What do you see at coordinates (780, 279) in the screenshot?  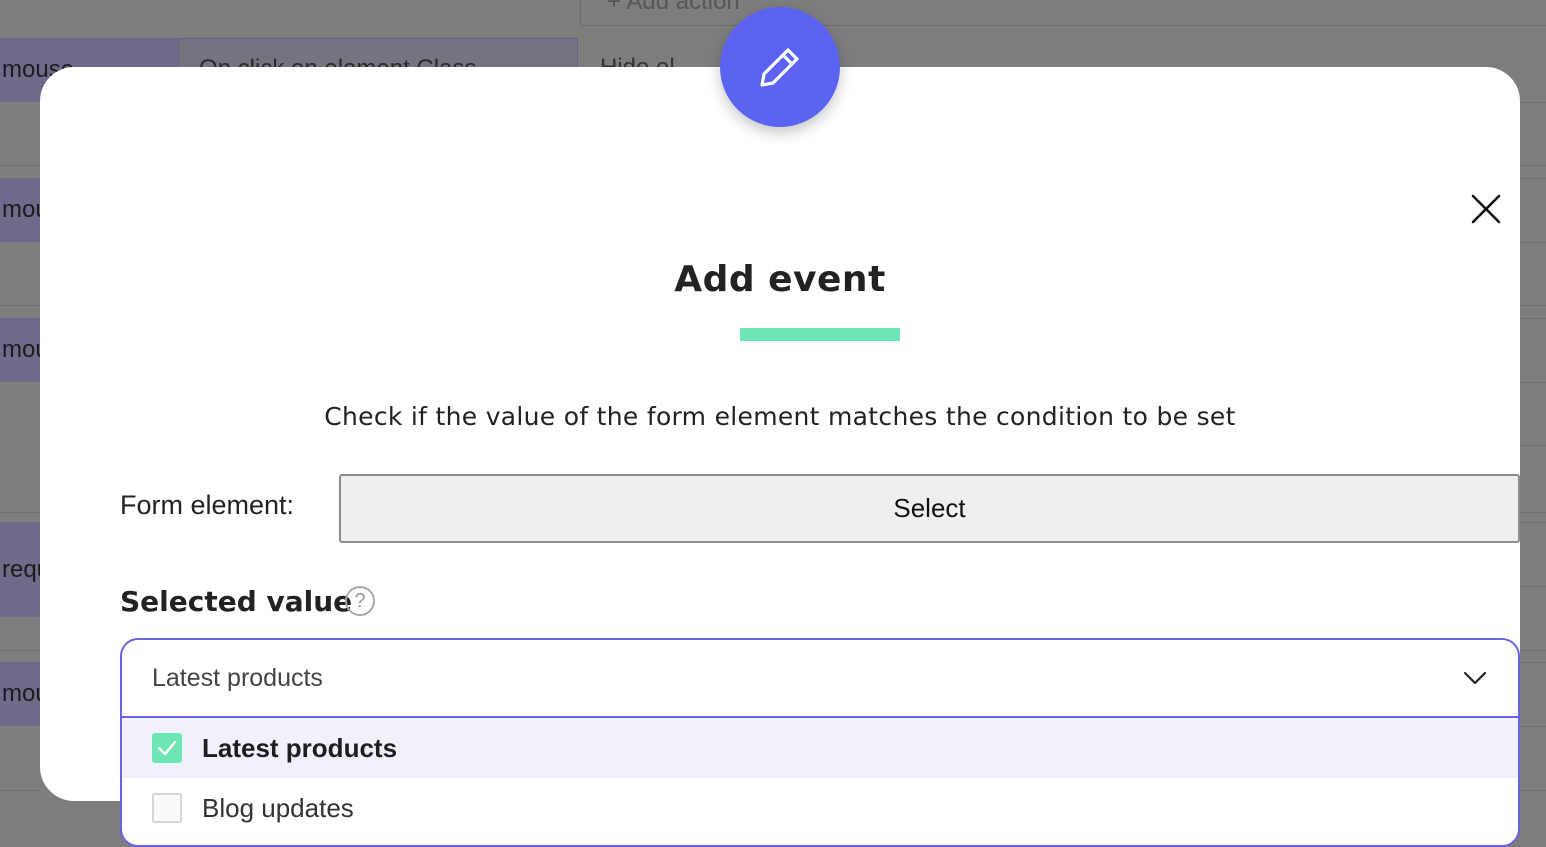 I see `modal-title: Add event` at bounding box center [780, 279].